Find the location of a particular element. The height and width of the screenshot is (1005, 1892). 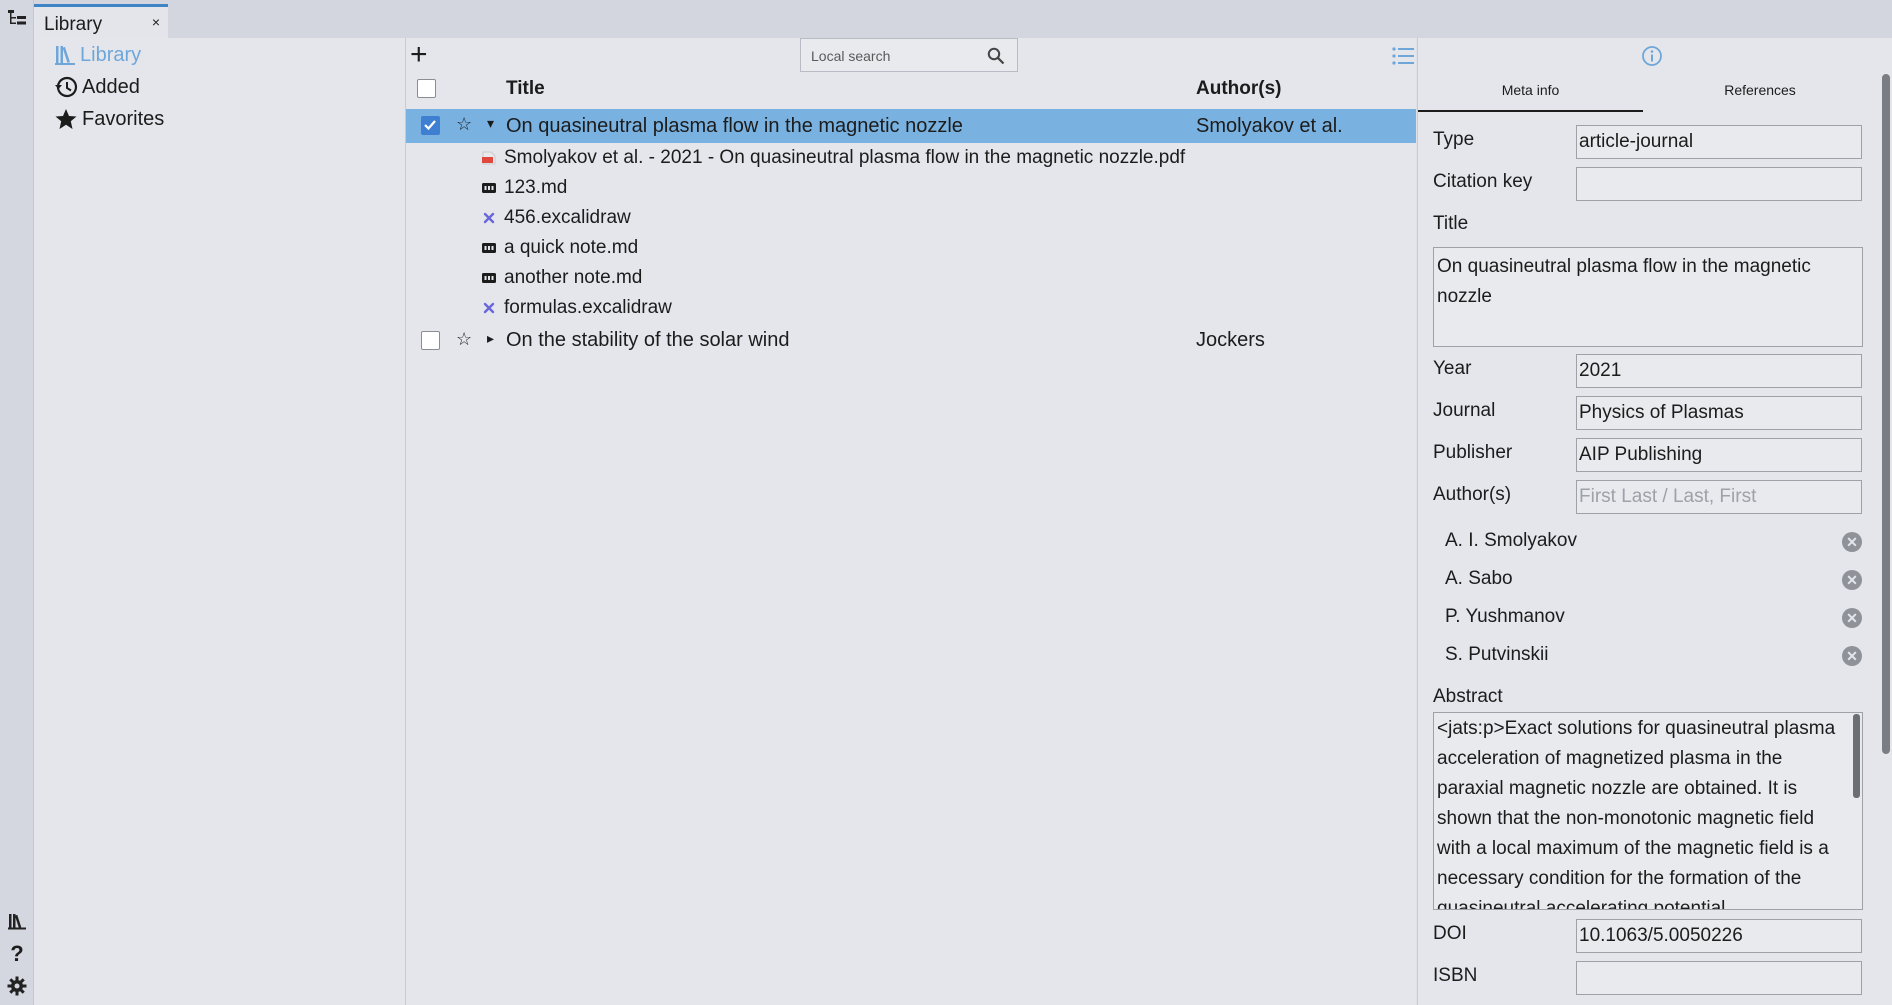

tab-label: References is located at coordinates (1760, 90).